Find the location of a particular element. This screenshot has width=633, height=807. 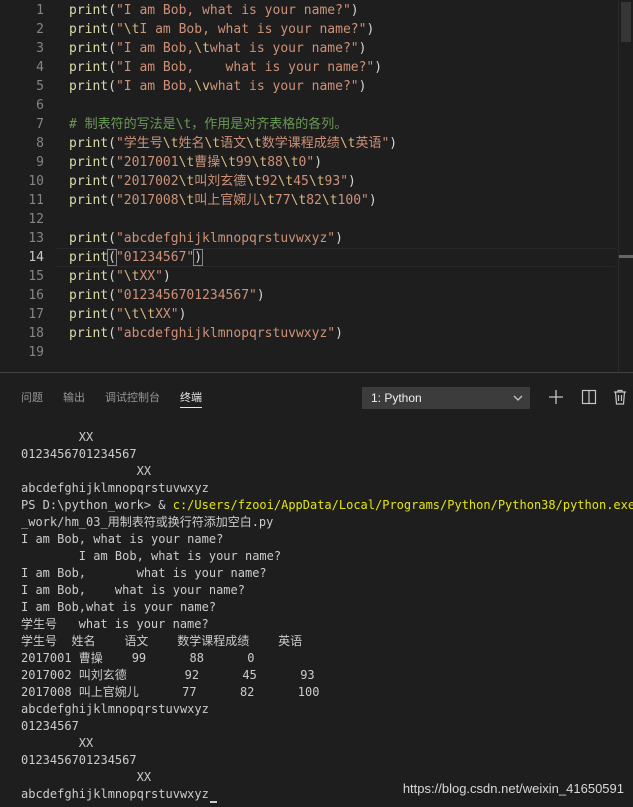

line-number: 18 is located at coordinates (36, 333).